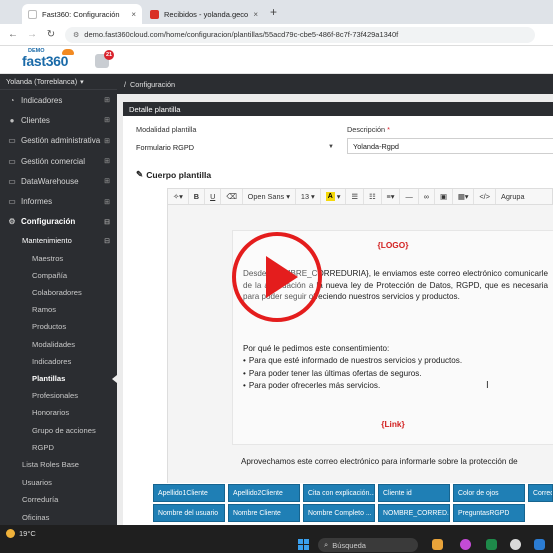  I want to click on expand-icon: ⊞, so click(107, 182).